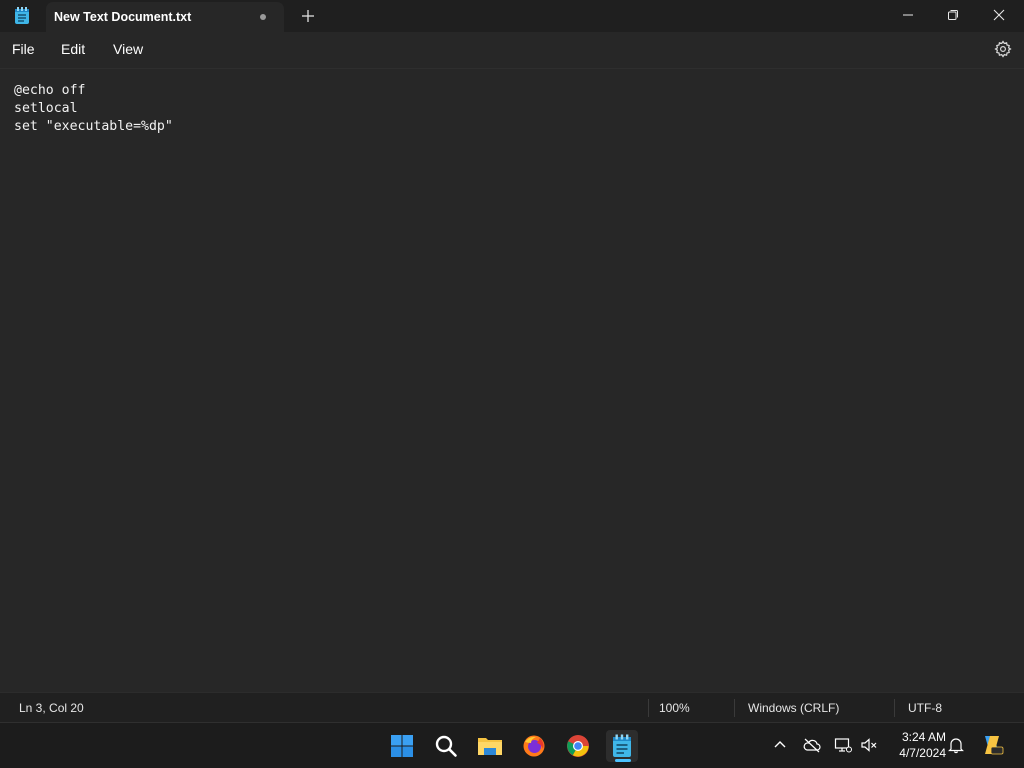 The image size is (1024, 768). Describe the element at coordinates (46, 108) in the screenshot. I see `editor-line: setlocal` at that location.